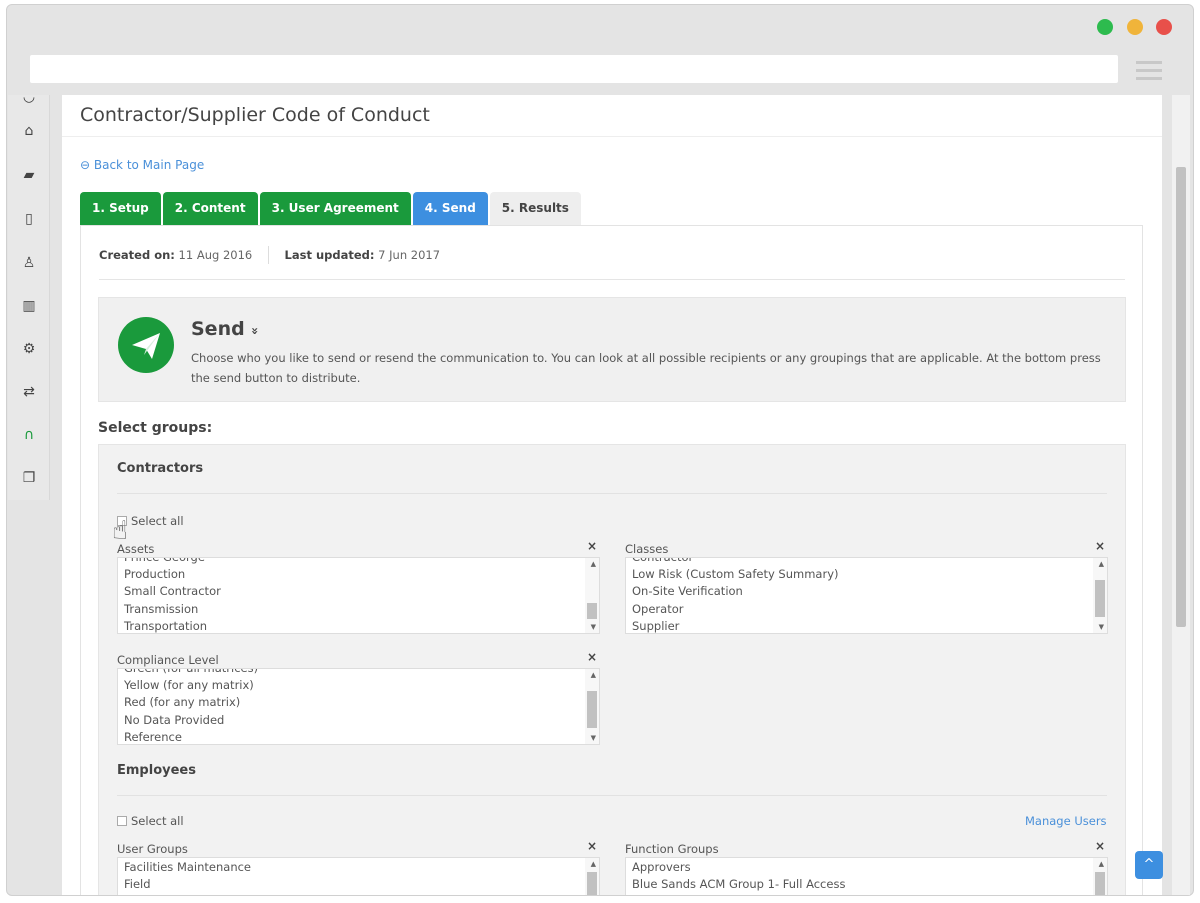 The image size is (1200, 903). I want to click on back-icon: ⊖, so click(87, 165).